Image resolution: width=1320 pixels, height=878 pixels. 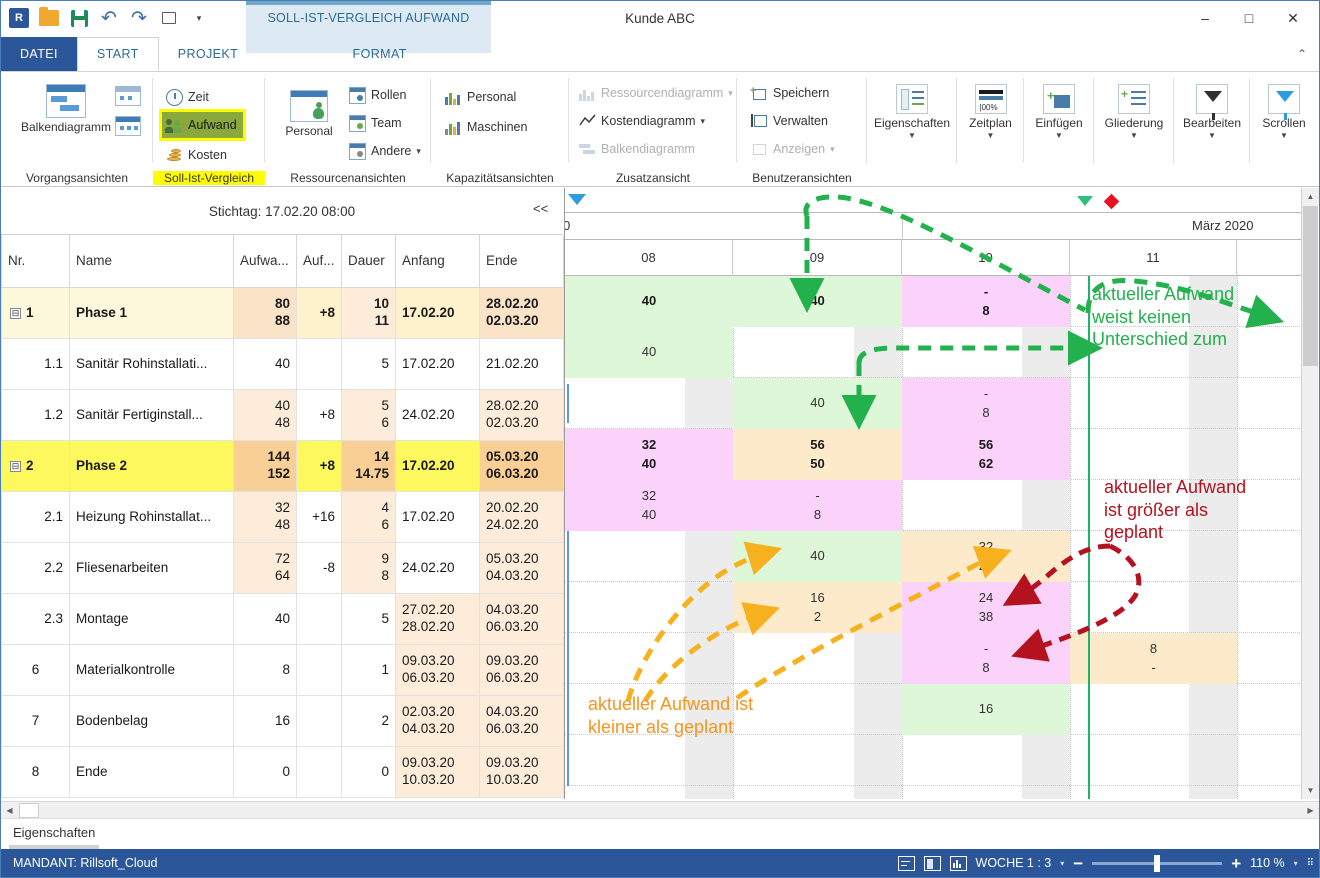 I want to click on team-button: Team, so click(x=375, y=123).